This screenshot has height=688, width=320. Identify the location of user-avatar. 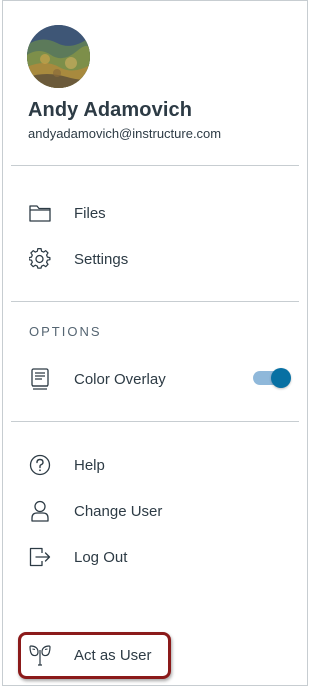
(58, 56).